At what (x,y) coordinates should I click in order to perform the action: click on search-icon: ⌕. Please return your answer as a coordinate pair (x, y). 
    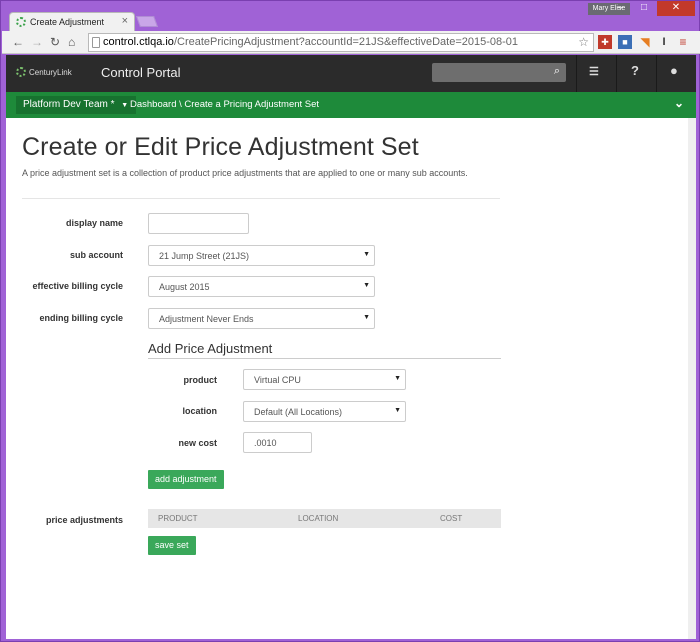
    Looking at the image, I should click on (557, 71).